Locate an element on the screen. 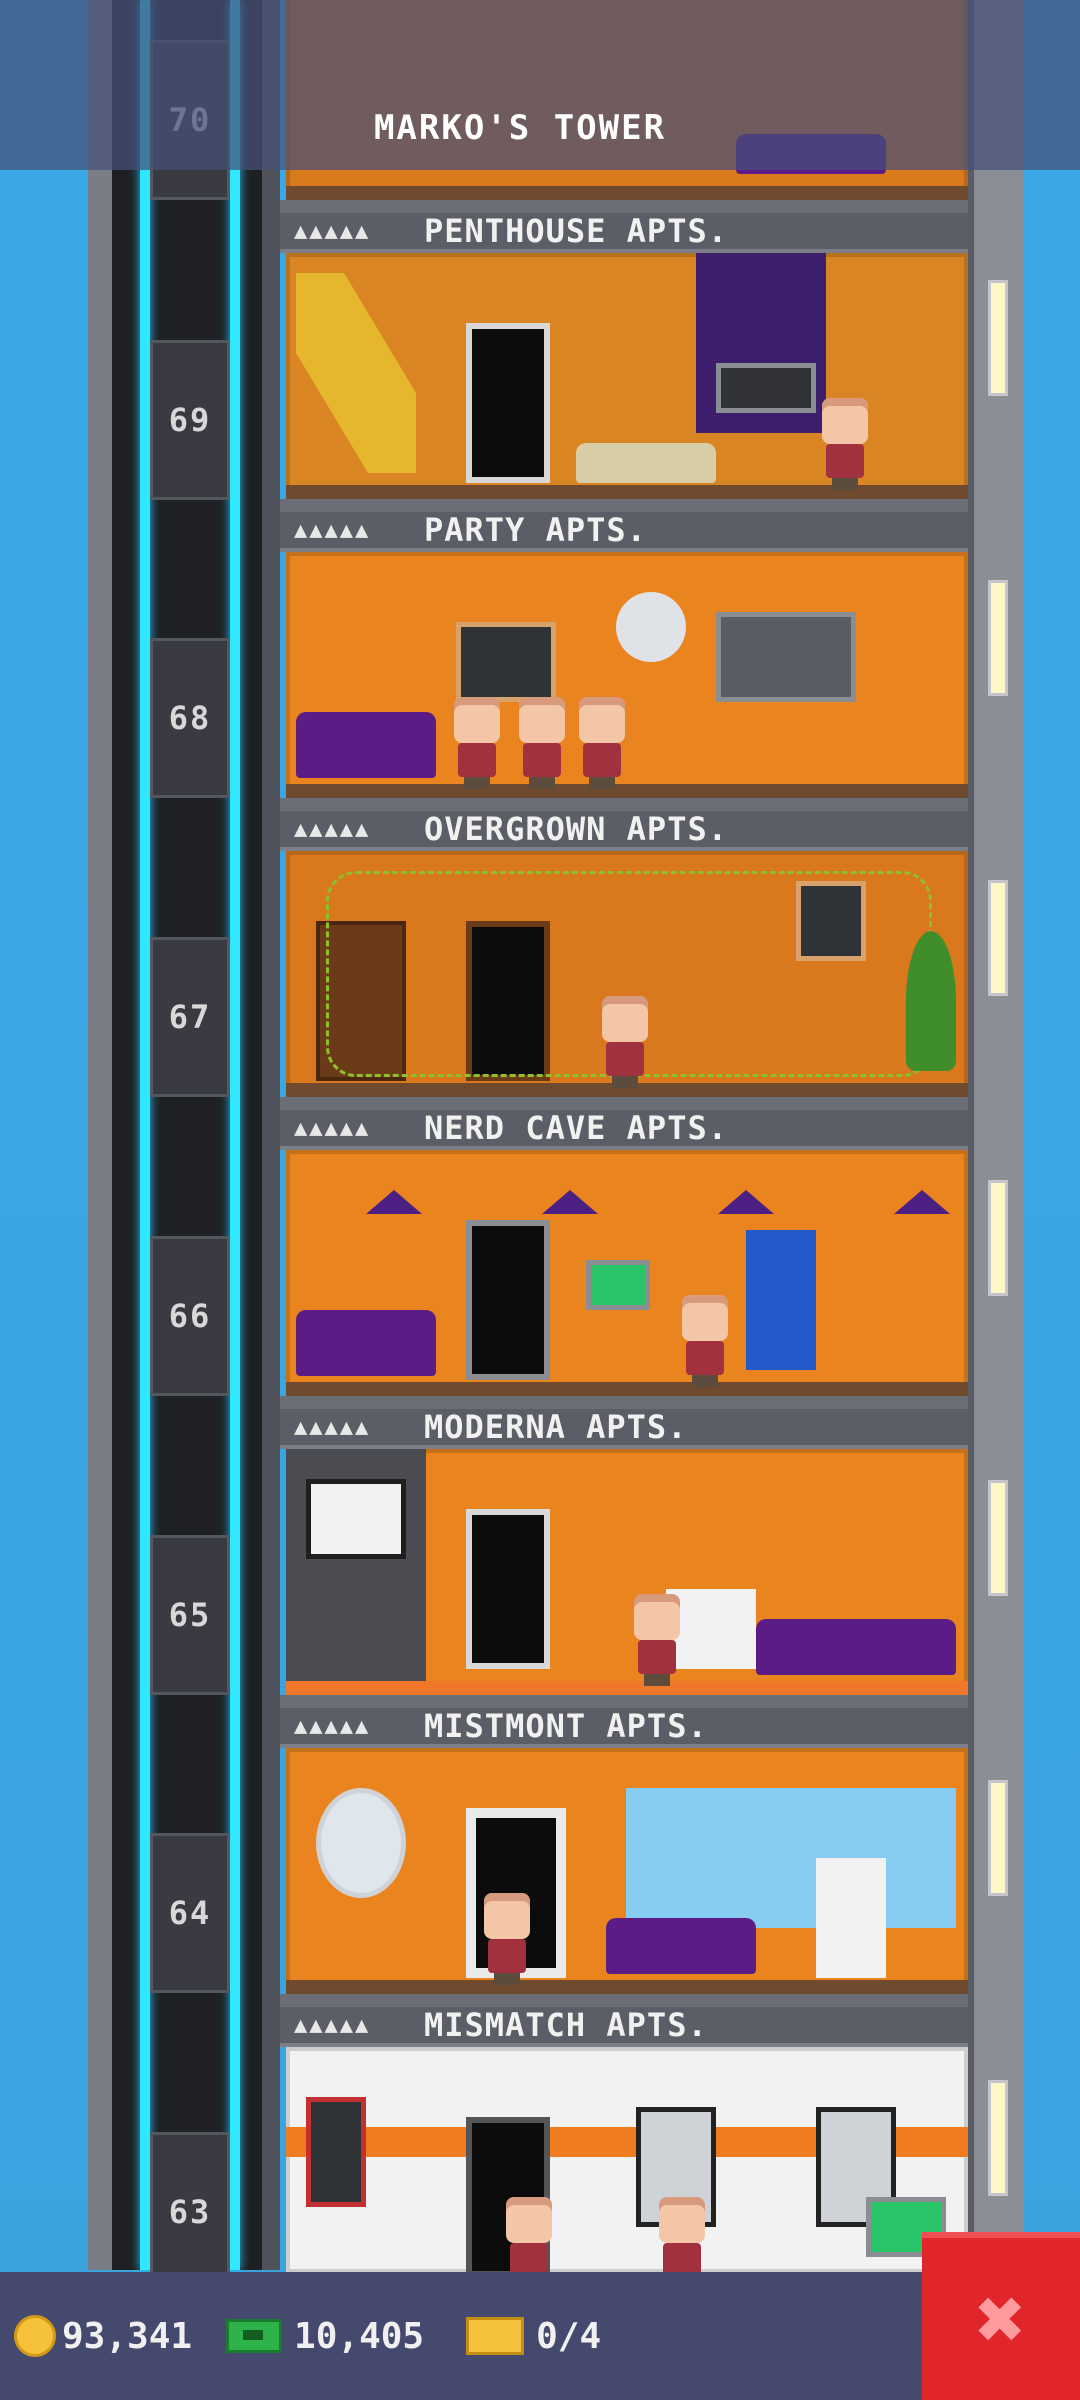 The width and height of the screenshot is (1080, 2400). floor-header: ▲▲▲▲▲ MISMATCH APTS. is located at coordinates (624, 2026).